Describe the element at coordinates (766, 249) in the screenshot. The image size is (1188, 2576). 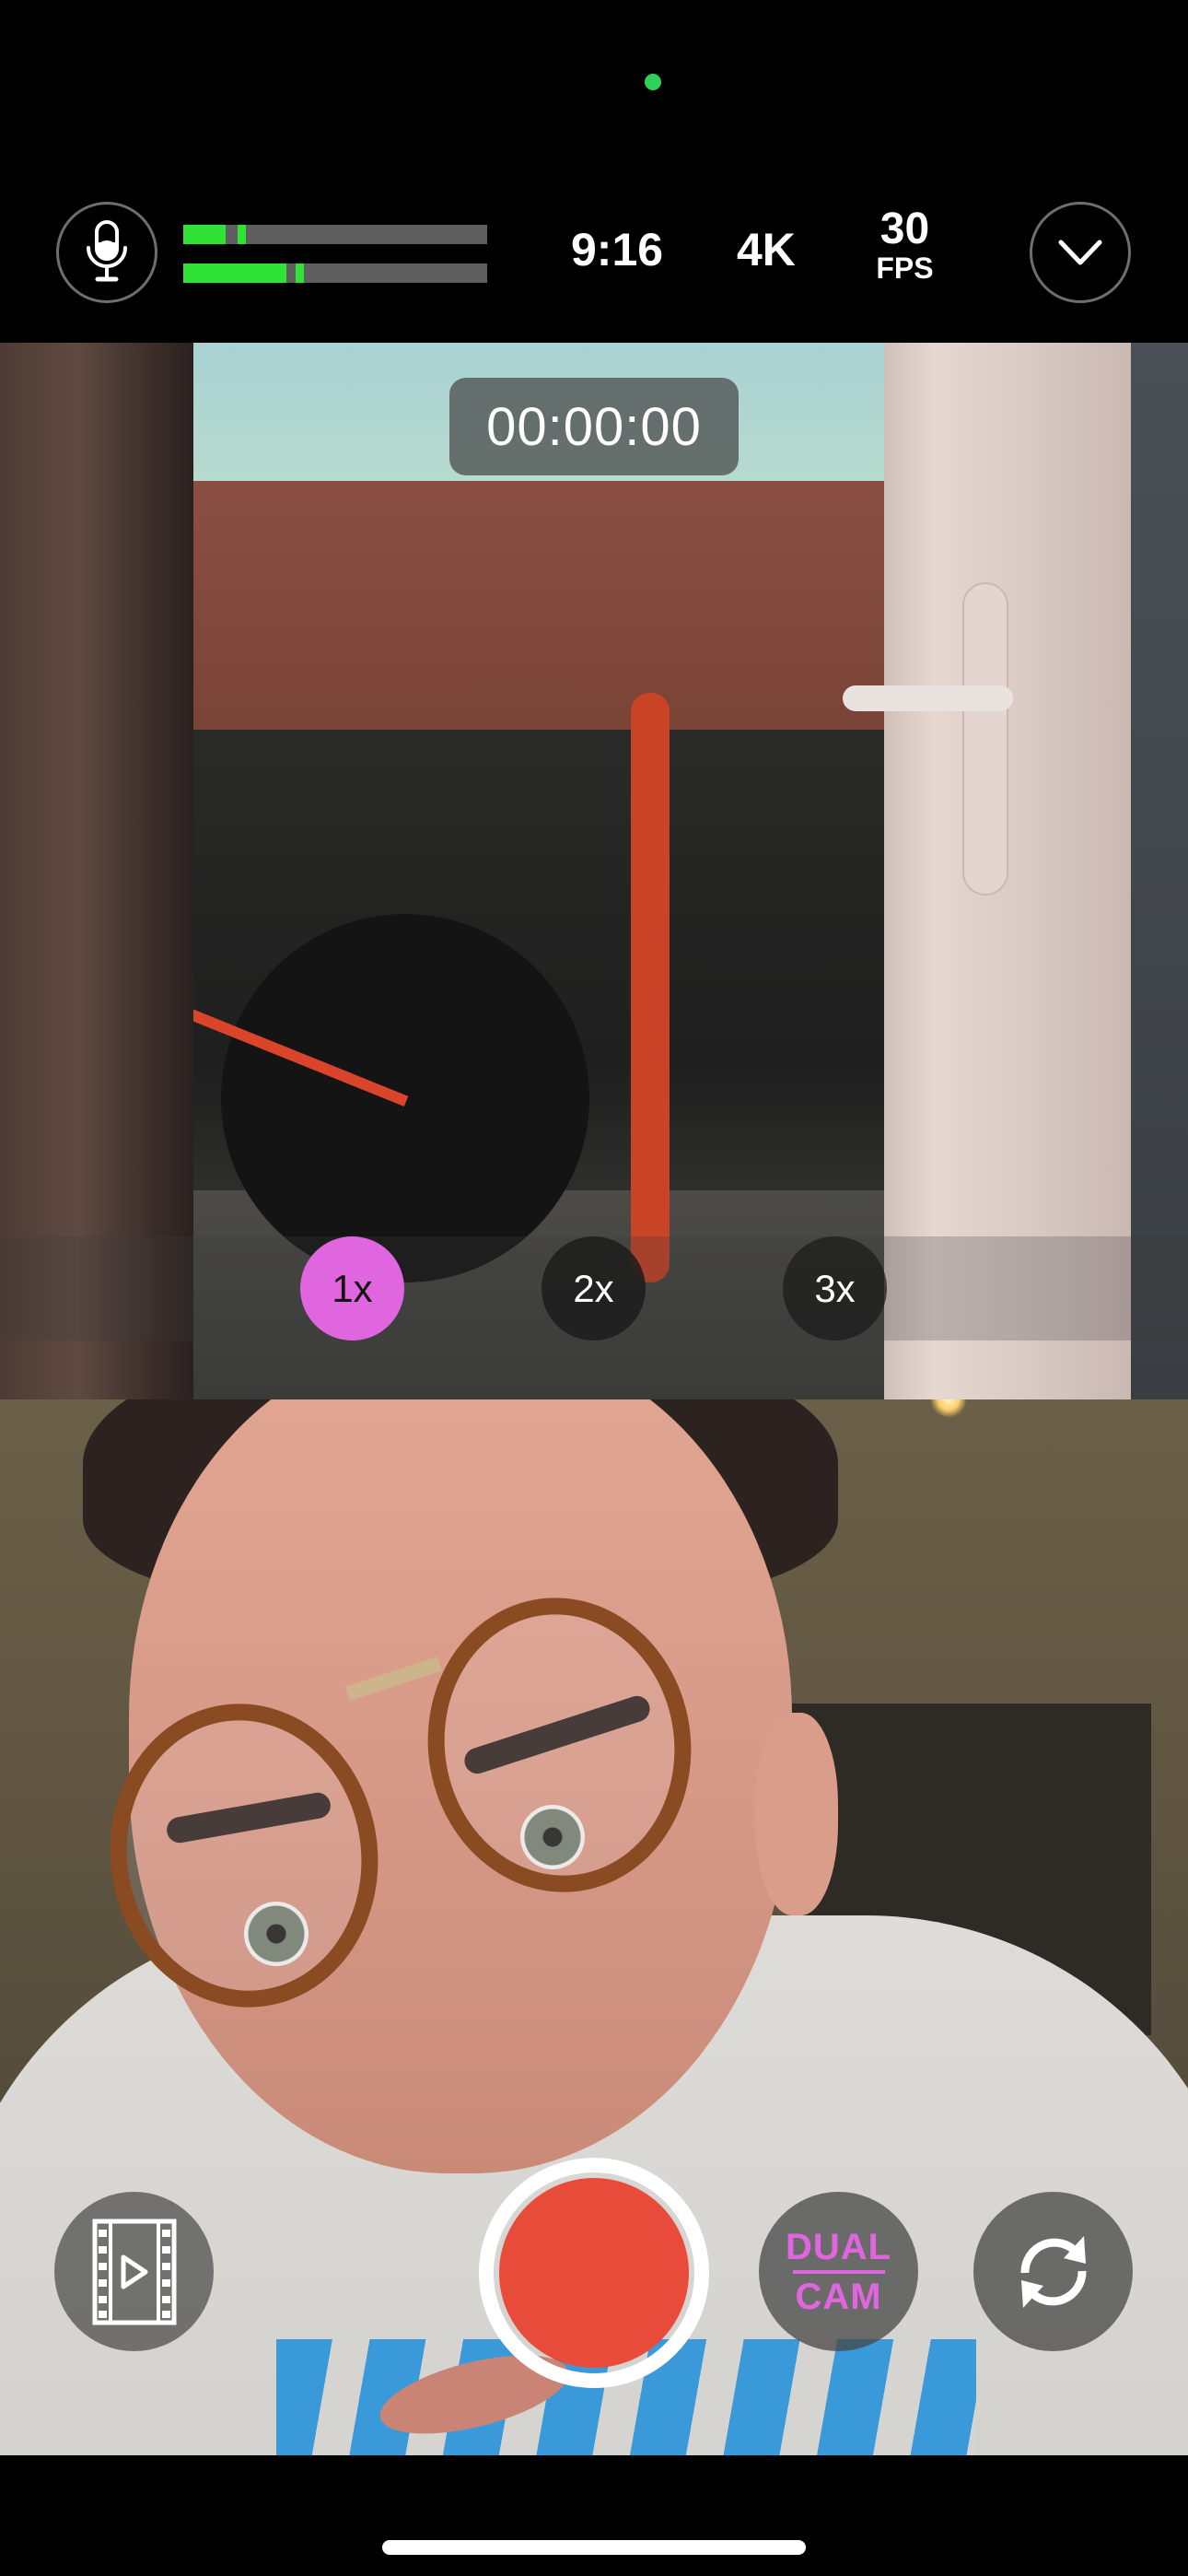
I see `resolution-setting: 4K` at that location.